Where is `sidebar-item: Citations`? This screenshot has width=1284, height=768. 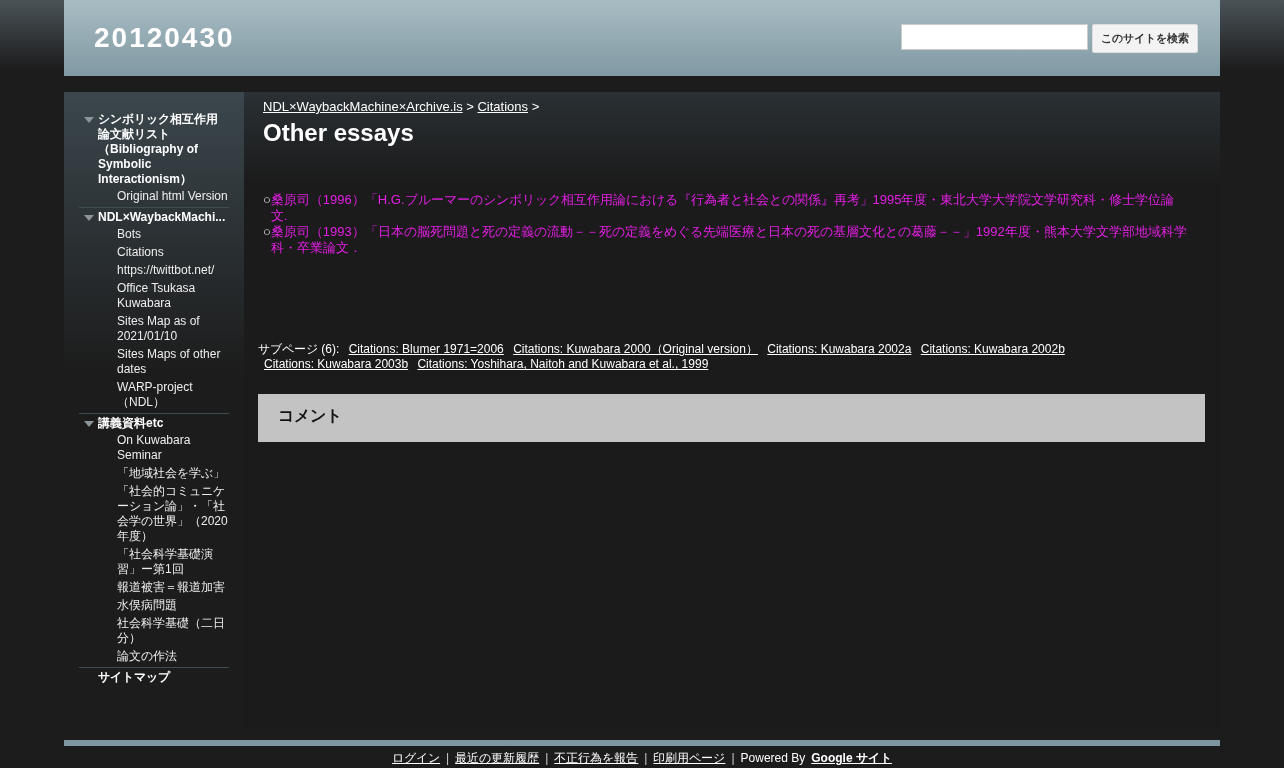
sidebar-item: Citations is located at coordinates (154, 252).